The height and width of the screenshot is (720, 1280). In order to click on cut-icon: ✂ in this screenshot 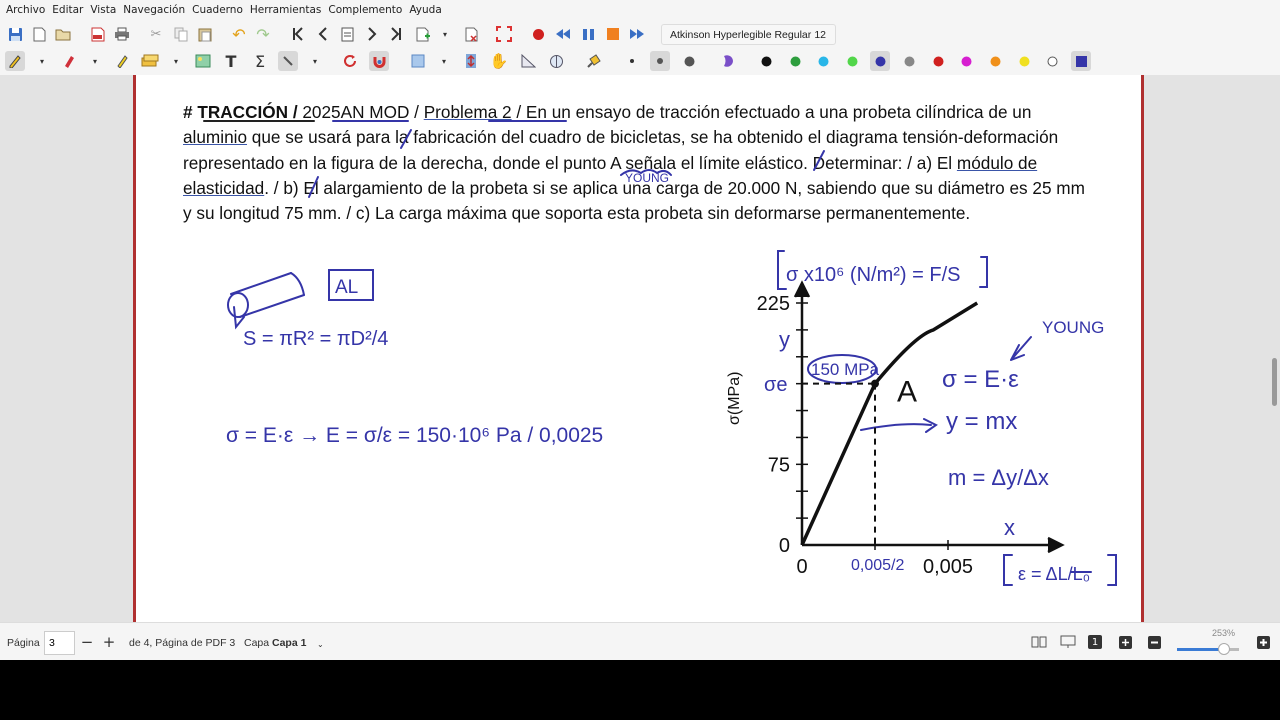, I will do `click(156, 34)`.